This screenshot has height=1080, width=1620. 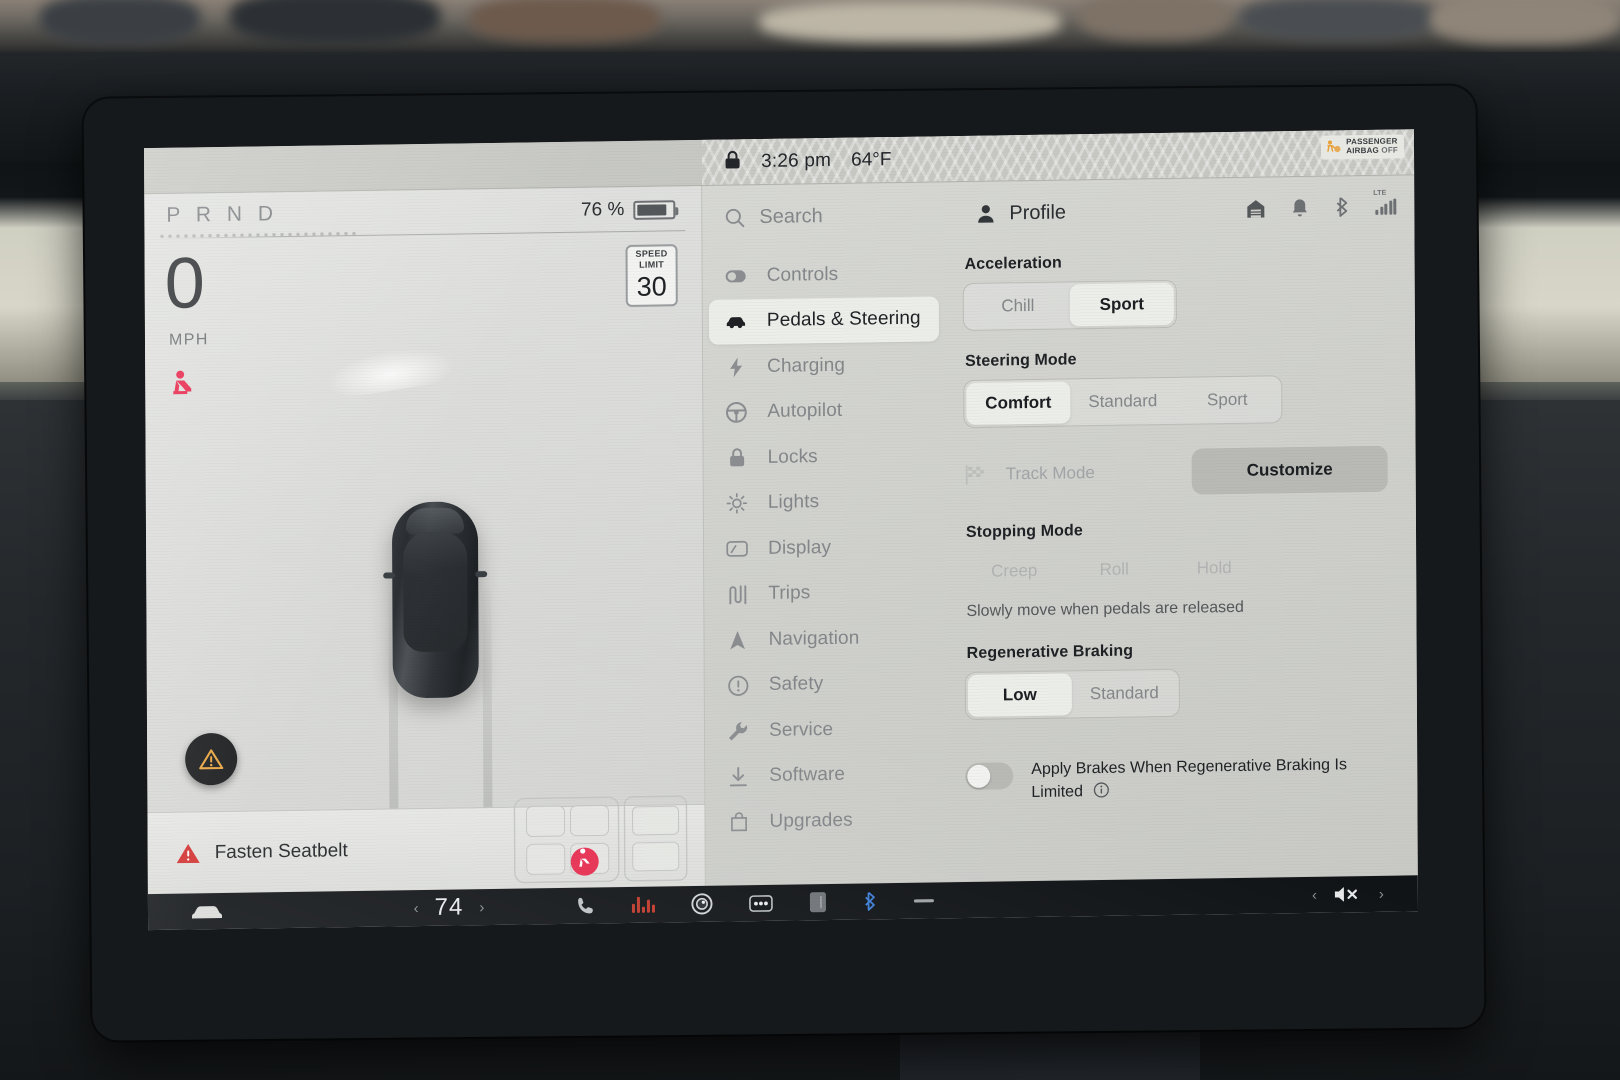 What do you see at coordinates (826, 775) in the screenshot?
I see `sidebar-item-software: Software` at bounding box center [826, 775].